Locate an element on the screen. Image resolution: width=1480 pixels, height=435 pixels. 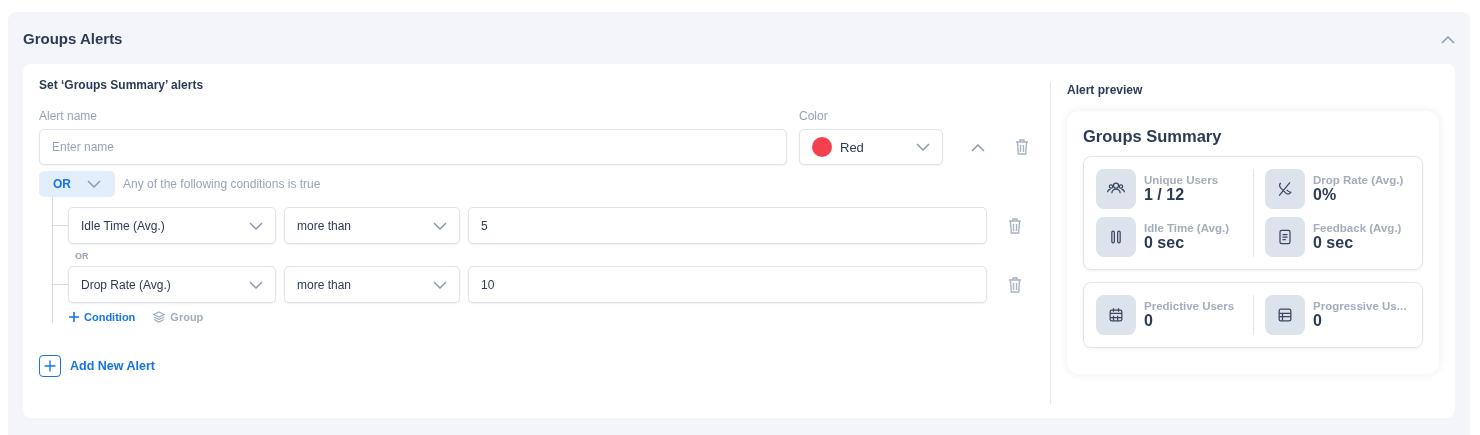
section-title: Groups Alerts is located at coordinates (73, 38).